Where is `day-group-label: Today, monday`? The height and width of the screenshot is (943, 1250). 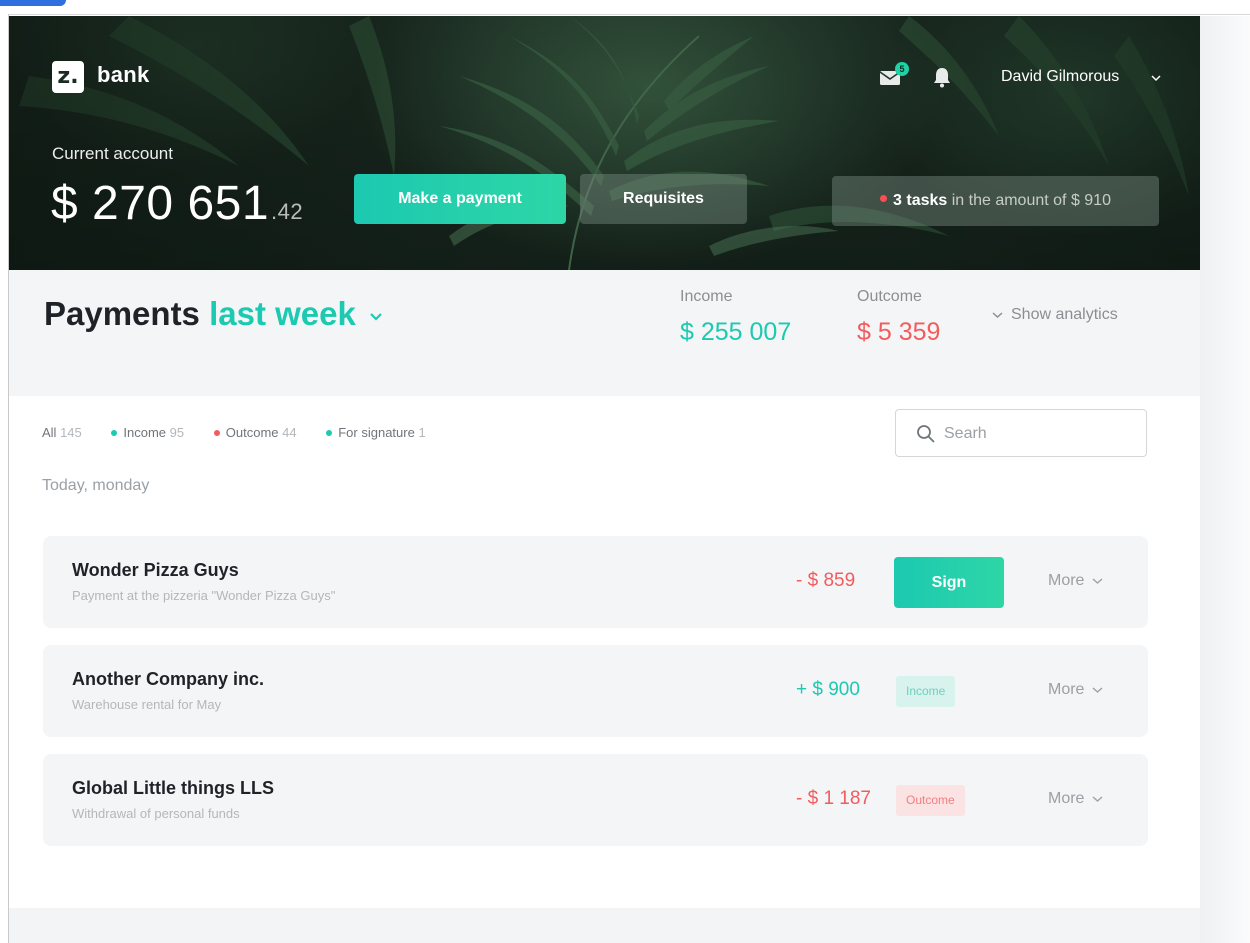 day-group-label: Today, monday is located at coordinates (96, 485).